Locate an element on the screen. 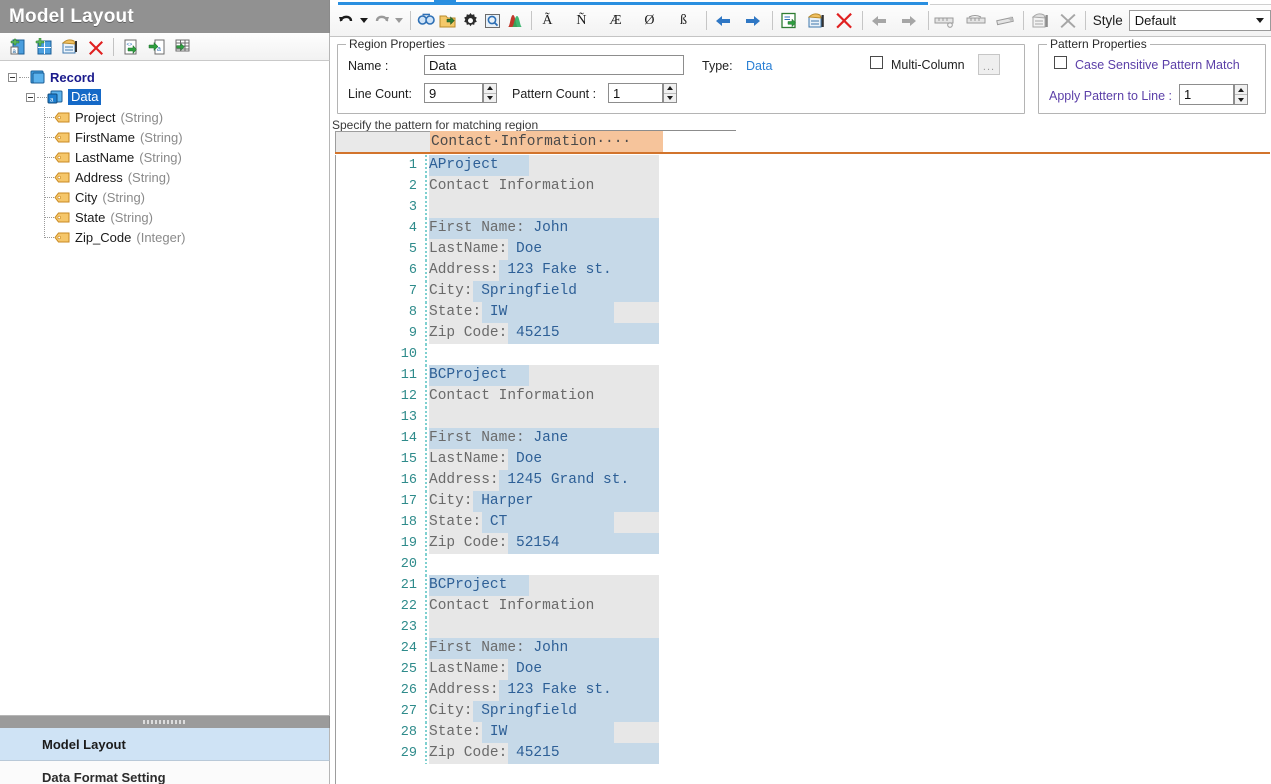  code-line: 14 First Name: Jane is located at coordinates (803, 438).